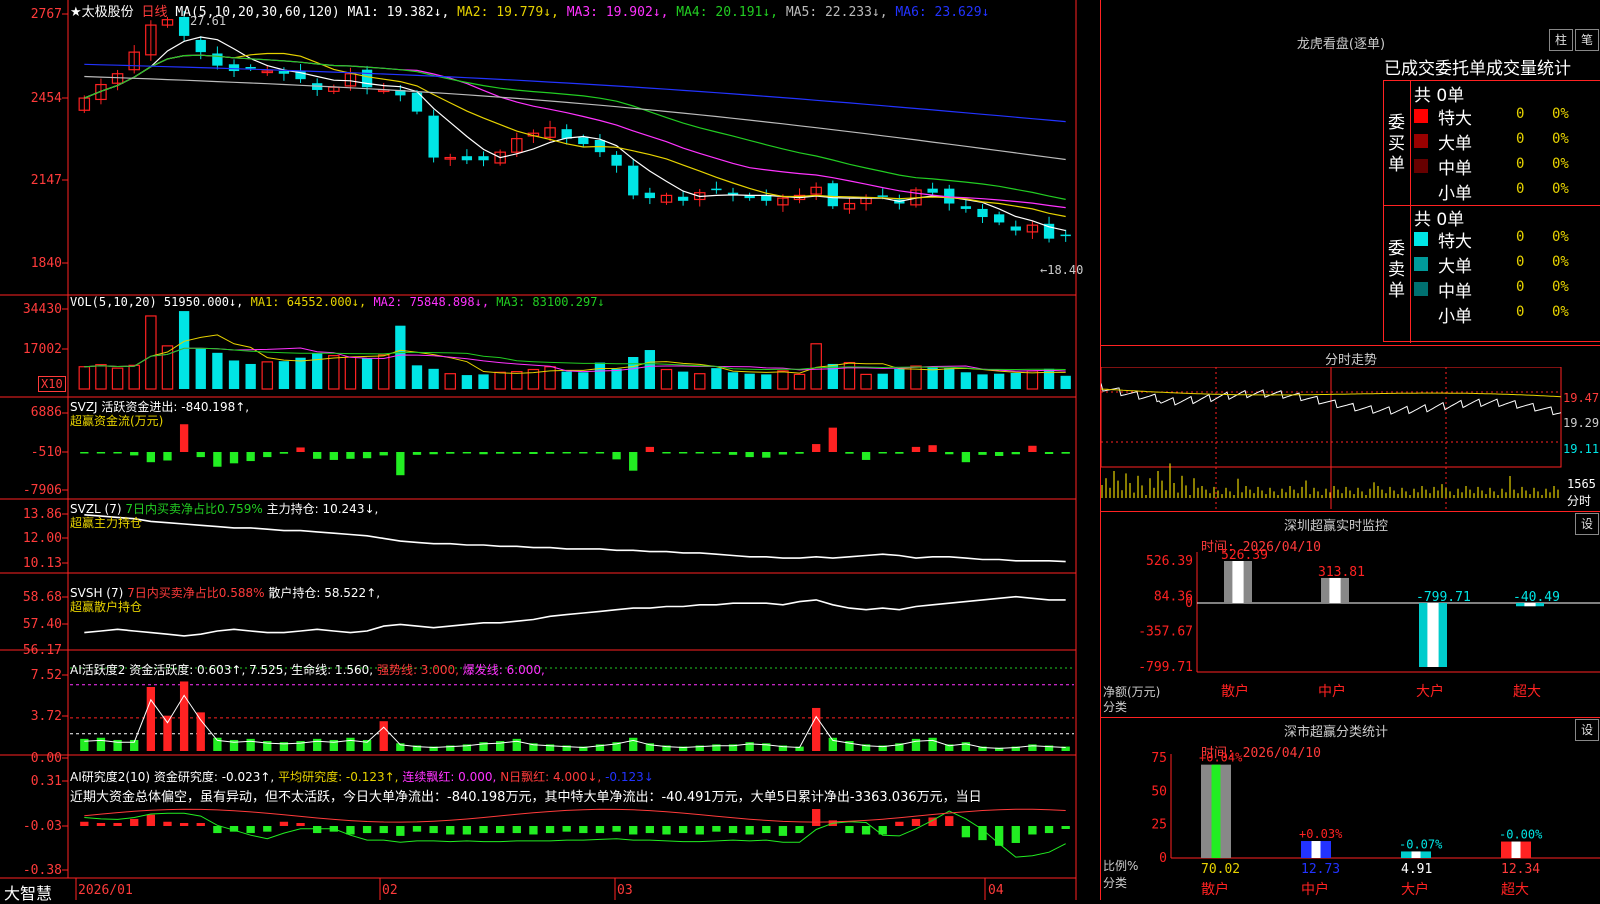 This screenshot has height=904, width=1600. What do you see at coordinates (1521, 835) in the screenshot?
I see `stats-change-label: -0.00%` at bounding box center [1521, 835].